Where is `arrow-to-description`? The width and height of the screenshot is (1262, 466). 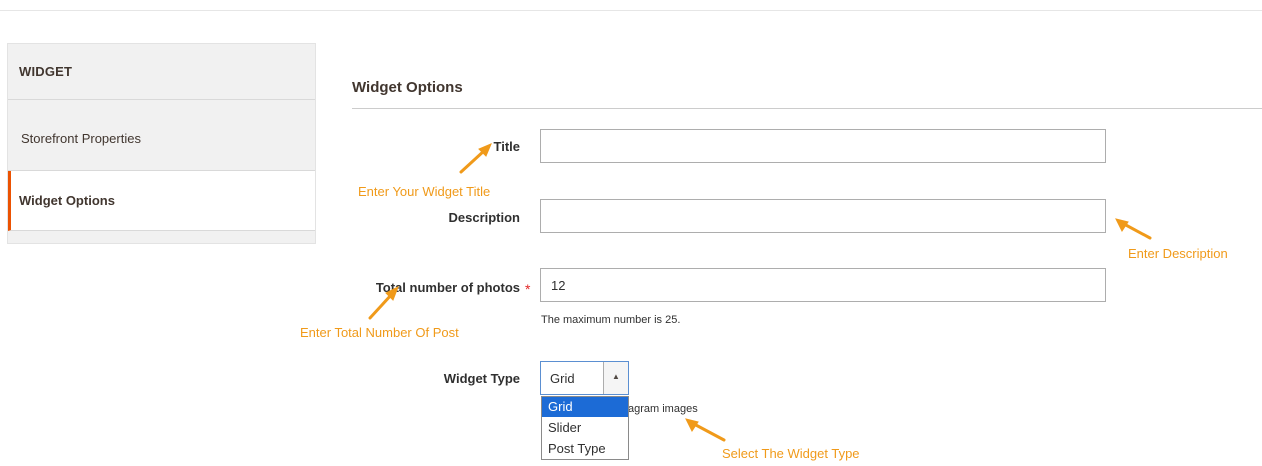
arrow-to-description is located at coordinates (1137, 231).